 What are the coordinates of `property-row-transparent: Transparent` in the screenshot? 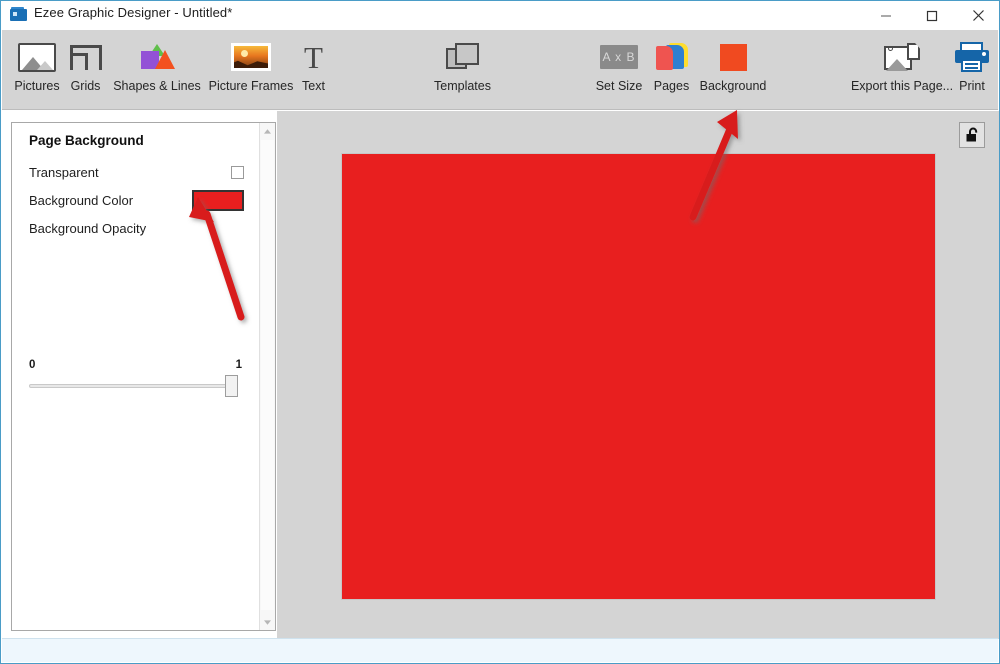 It's located at (136, 172).